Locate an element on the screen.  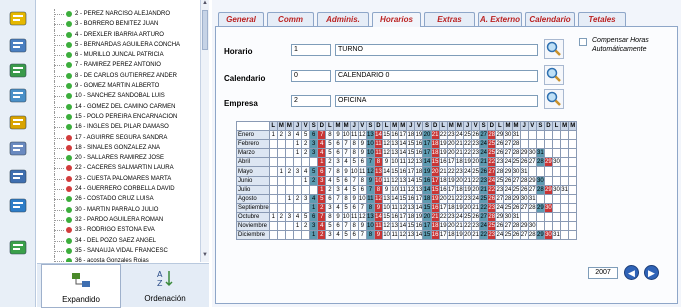
tree-item: 20 - SALLARES RAMIREZ JOSE is located at coordinates (122, 158).